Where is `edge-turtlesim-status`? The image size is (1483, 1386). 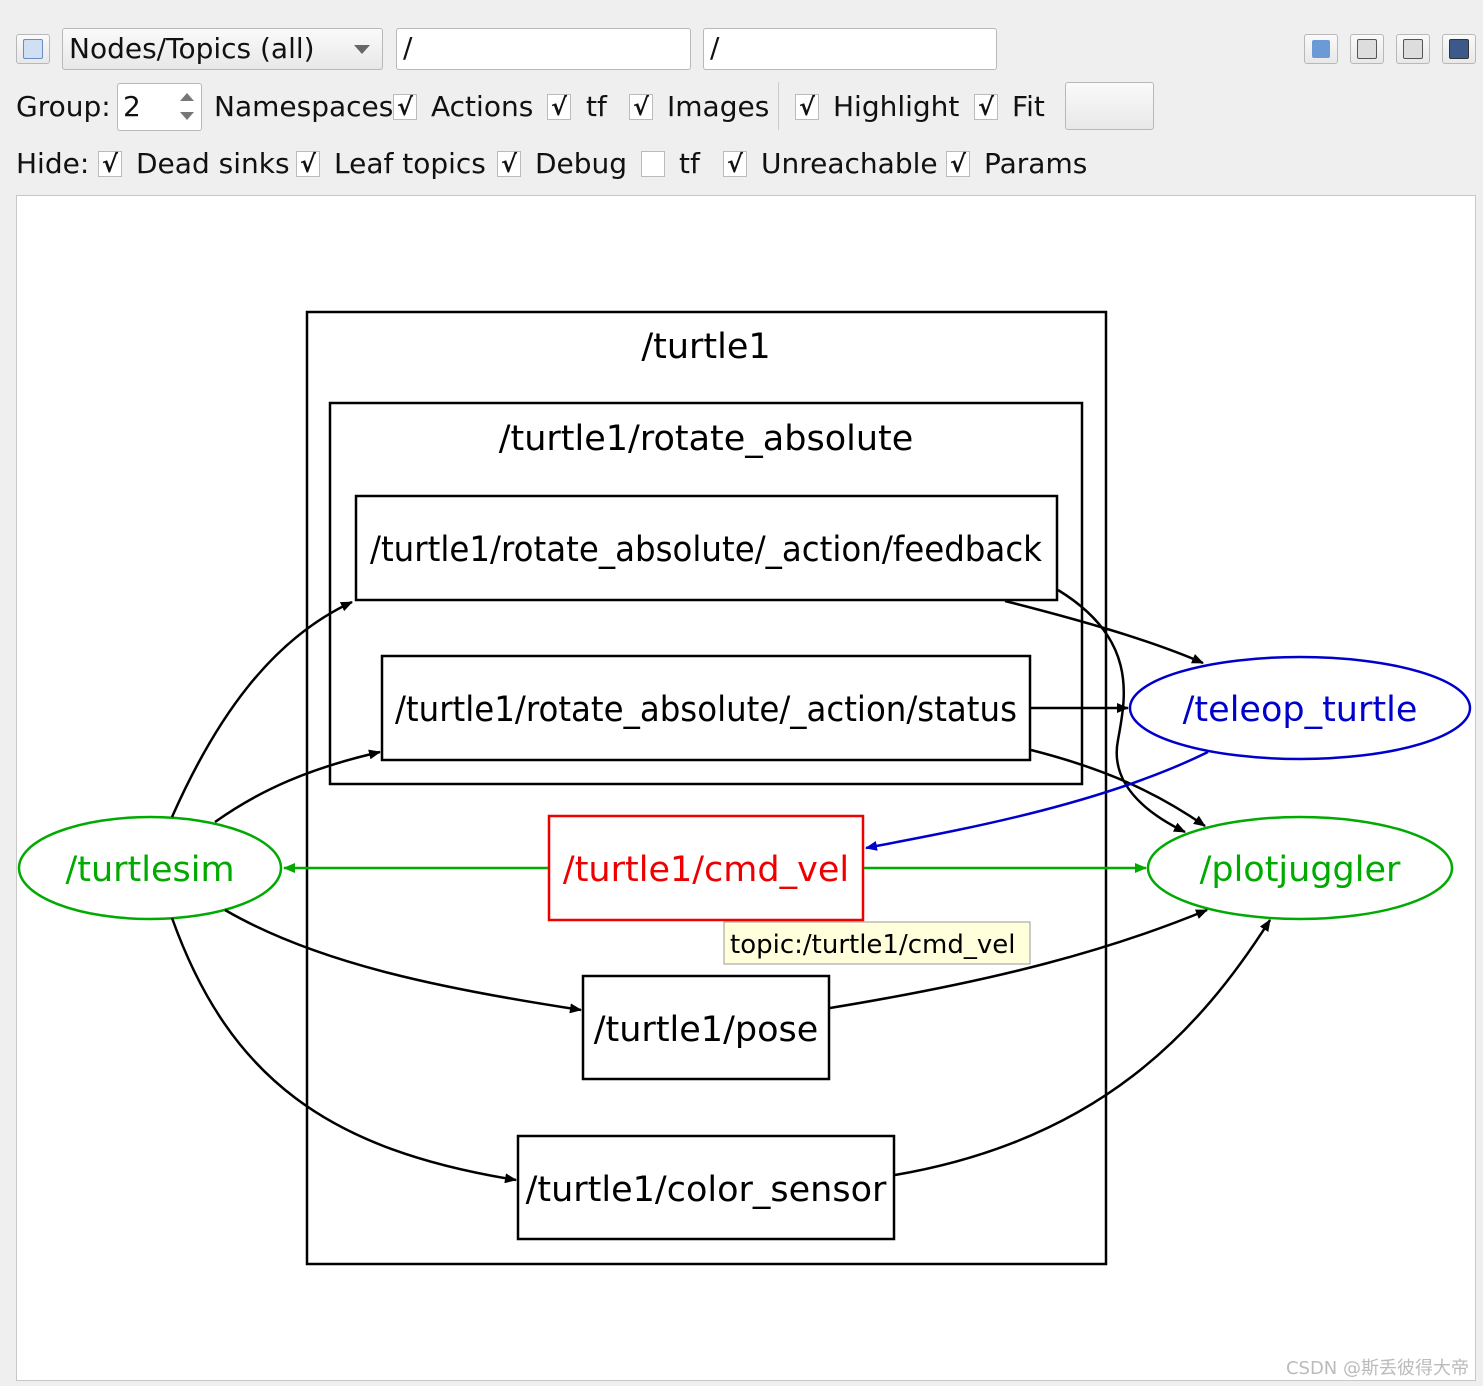 edge-turtlesim-status is located at coordinates (297, 786).